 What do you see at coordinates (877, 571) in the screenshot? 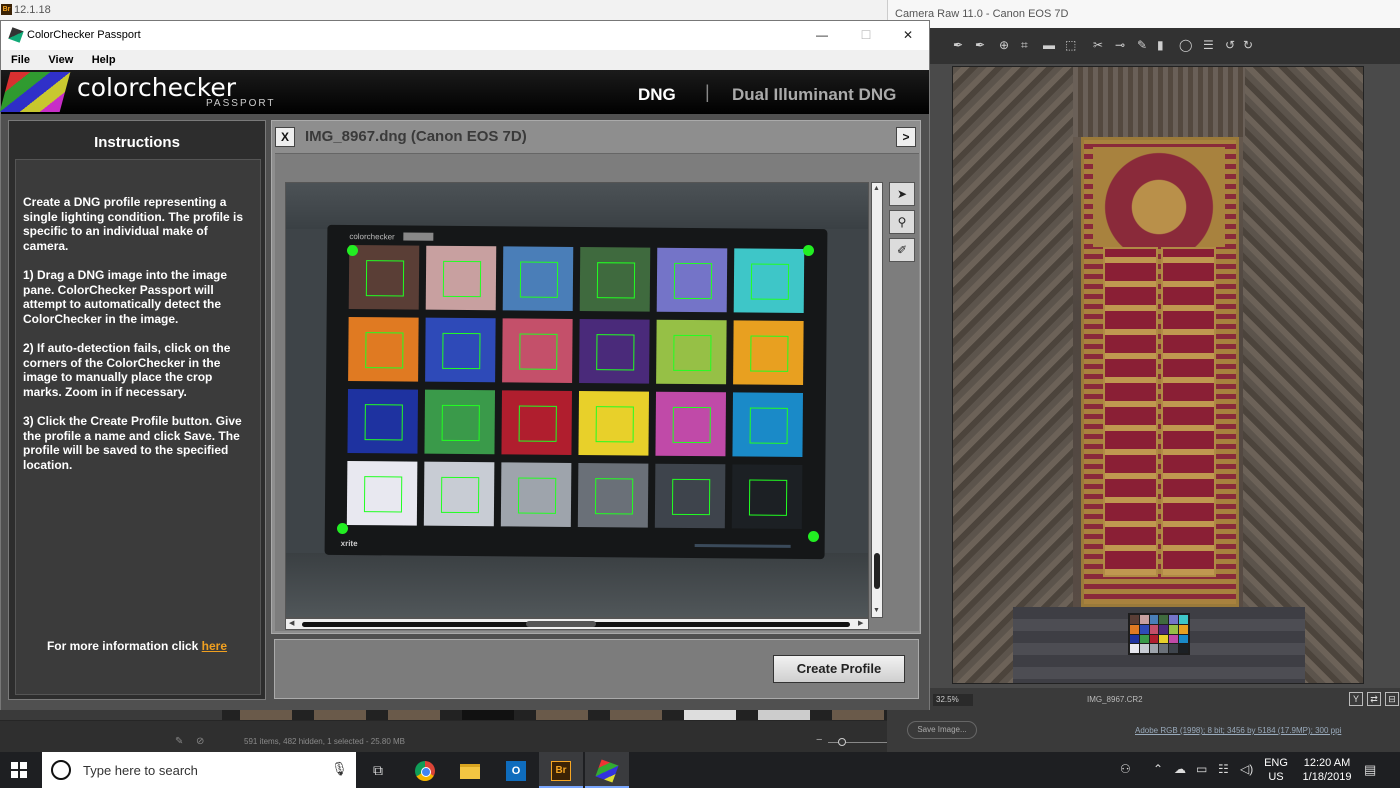
I see `vertical-scroll-thumb` at bounding box center [877, 571].